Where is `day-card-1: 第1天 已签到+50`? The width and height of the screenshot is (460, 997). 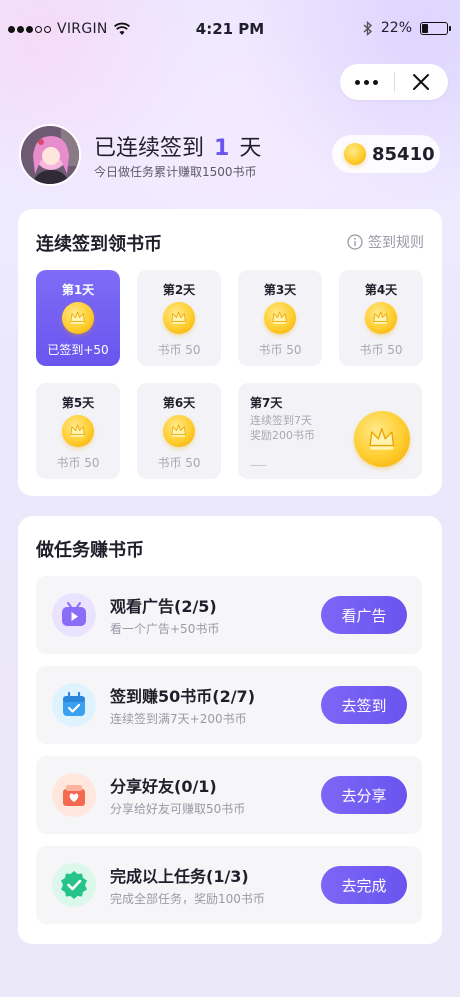 day-card-1: 第1天 已签到+50 is located at coordinates (78, 318).